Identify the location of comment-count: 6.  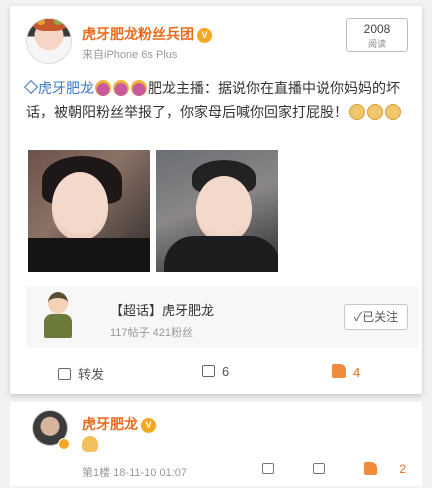
(226, 371).